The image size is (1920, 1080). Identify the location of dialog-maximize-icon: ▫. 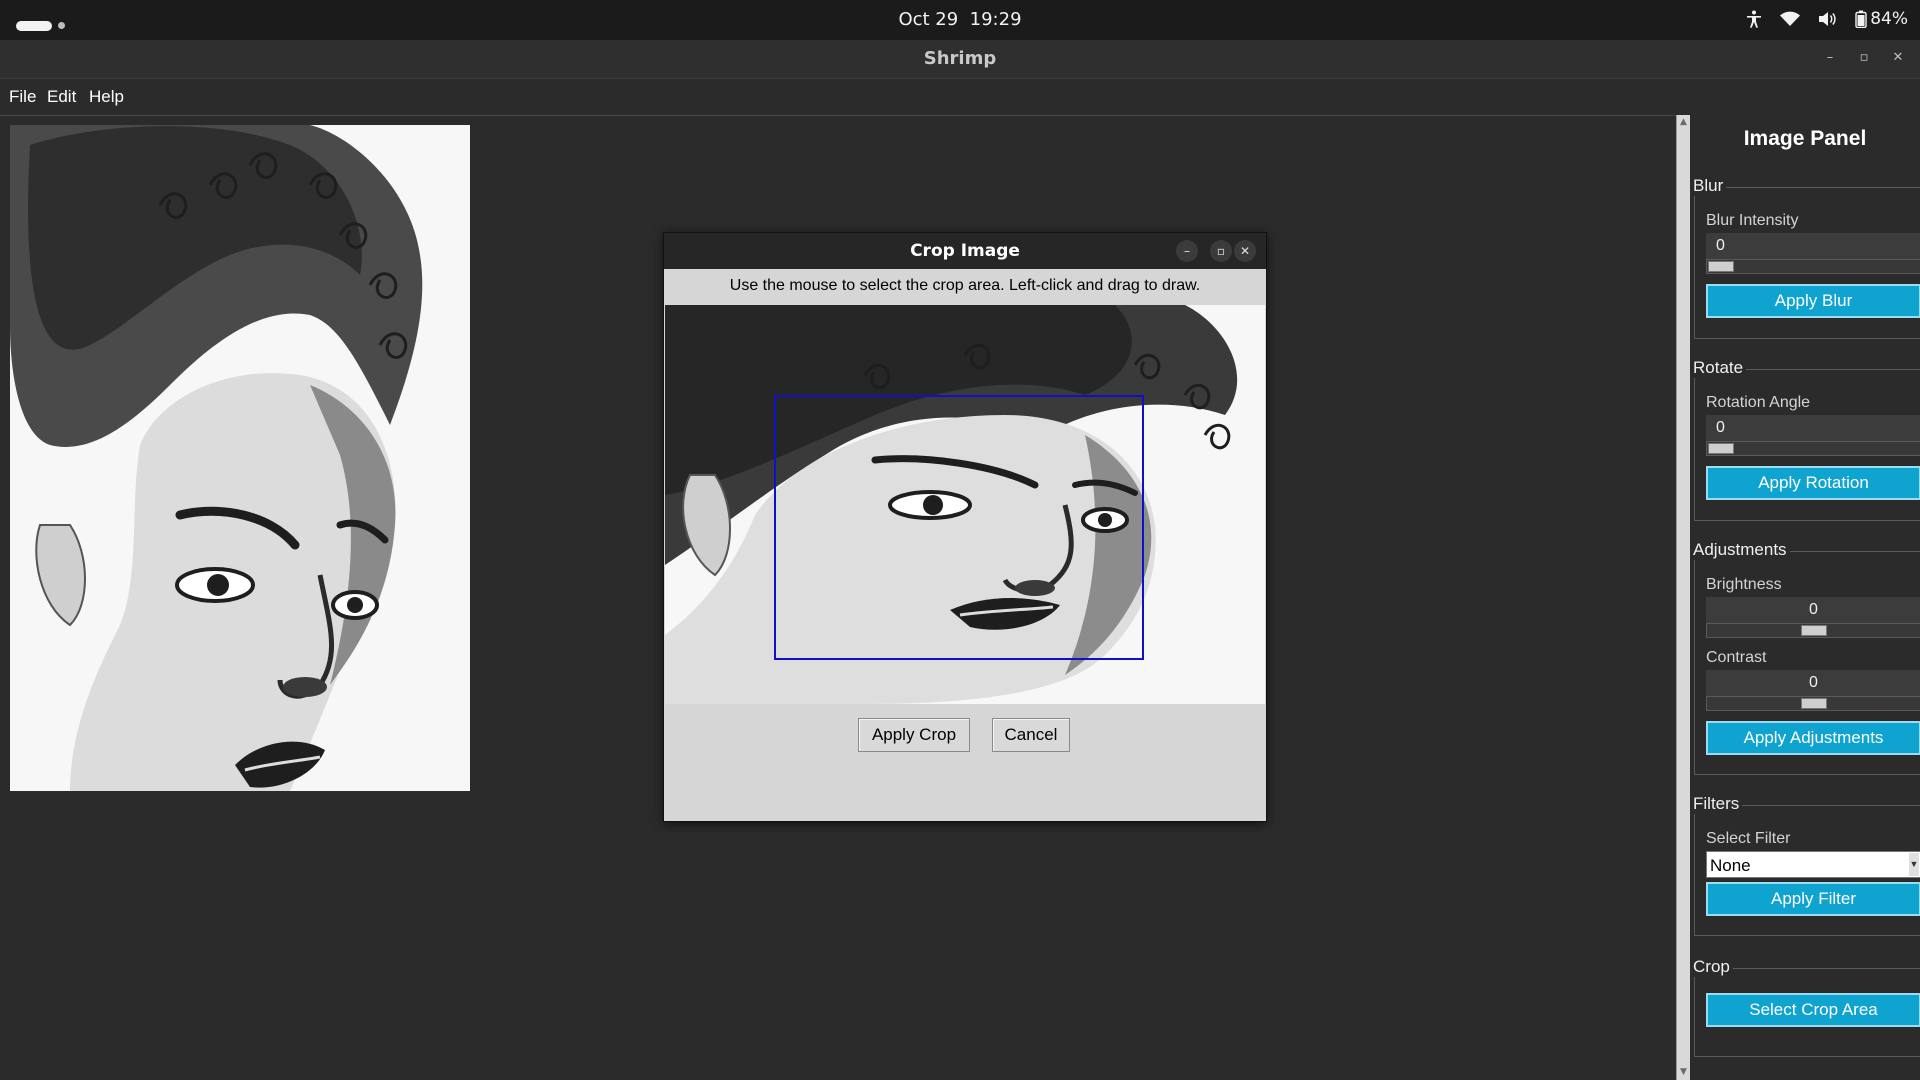
(1221, 251).